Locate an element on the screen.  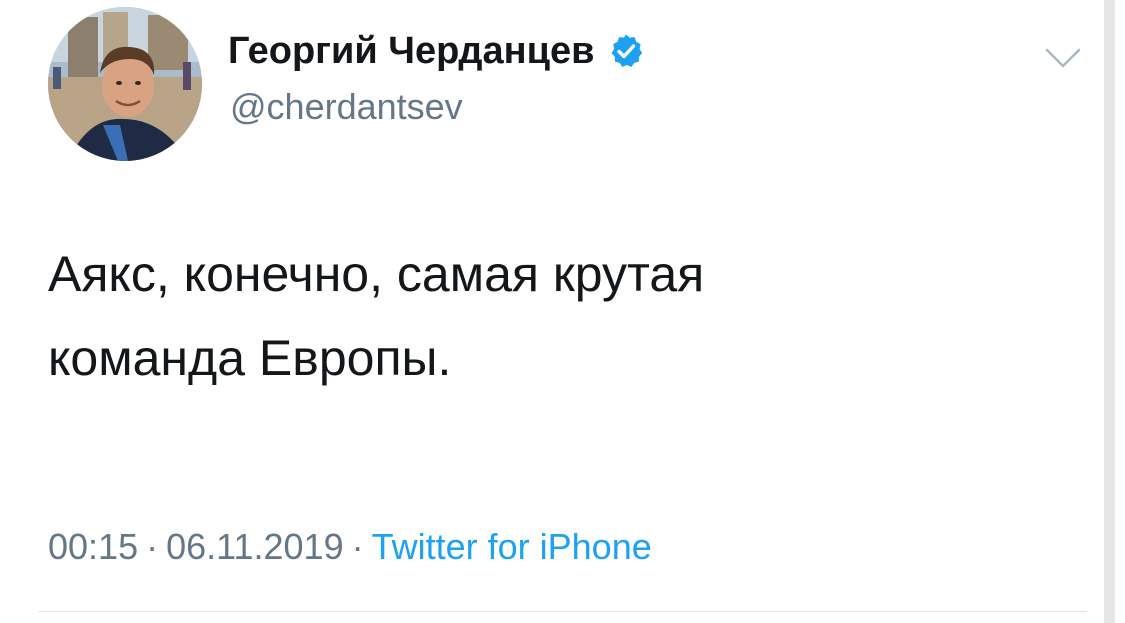
author-name-text: Георгий Черданцев is located at coordinates (411, 51).